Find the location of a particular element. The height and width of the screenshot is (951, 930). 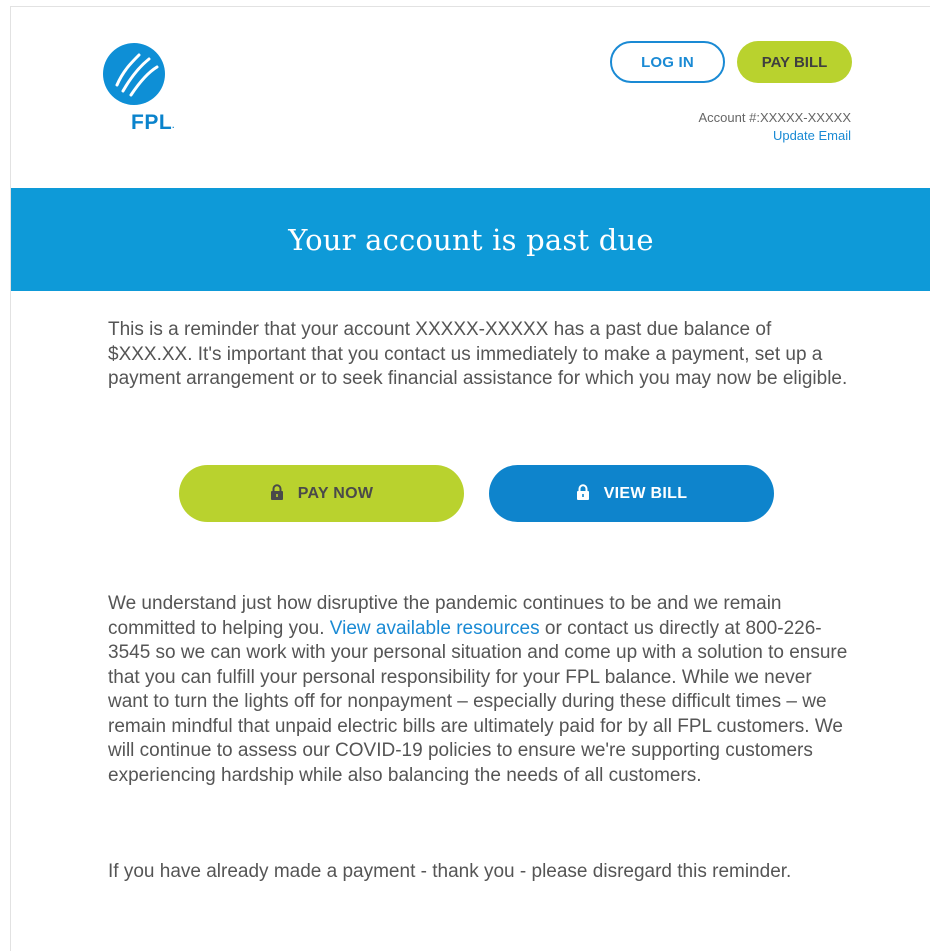

logo-text: FPL. is located at coordinates (153, 122).